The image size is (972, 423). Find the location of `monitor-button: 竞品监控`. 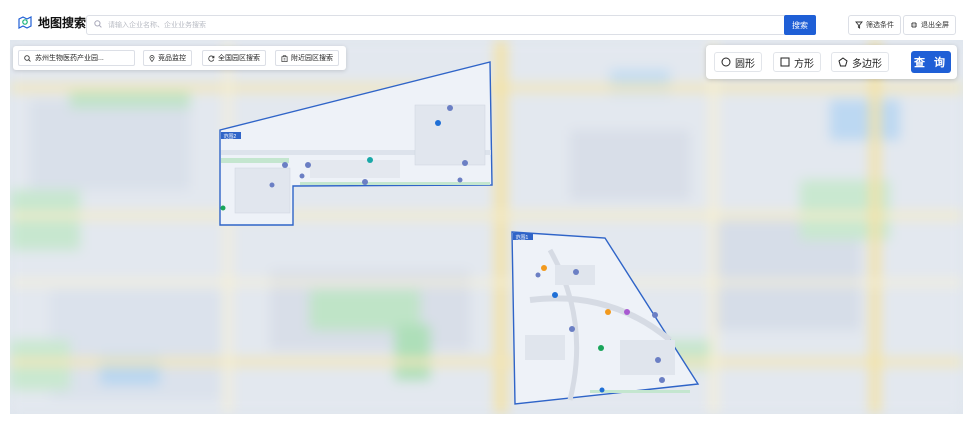

monitor-button: 竞品监控 is located at coordinates (167, 58).